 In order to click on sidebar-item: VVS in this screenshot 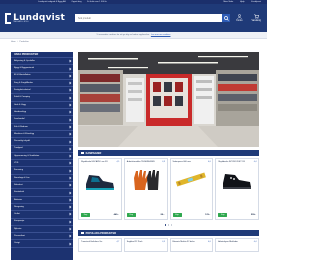, I will do `click(42, 164)`.